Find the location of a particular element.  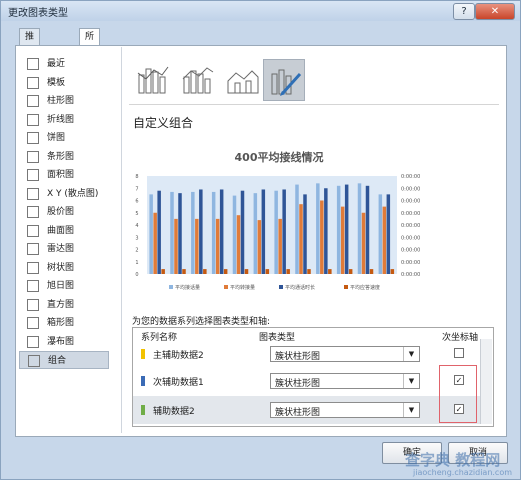

box-chart-icon is located at coordinates (33, 323).